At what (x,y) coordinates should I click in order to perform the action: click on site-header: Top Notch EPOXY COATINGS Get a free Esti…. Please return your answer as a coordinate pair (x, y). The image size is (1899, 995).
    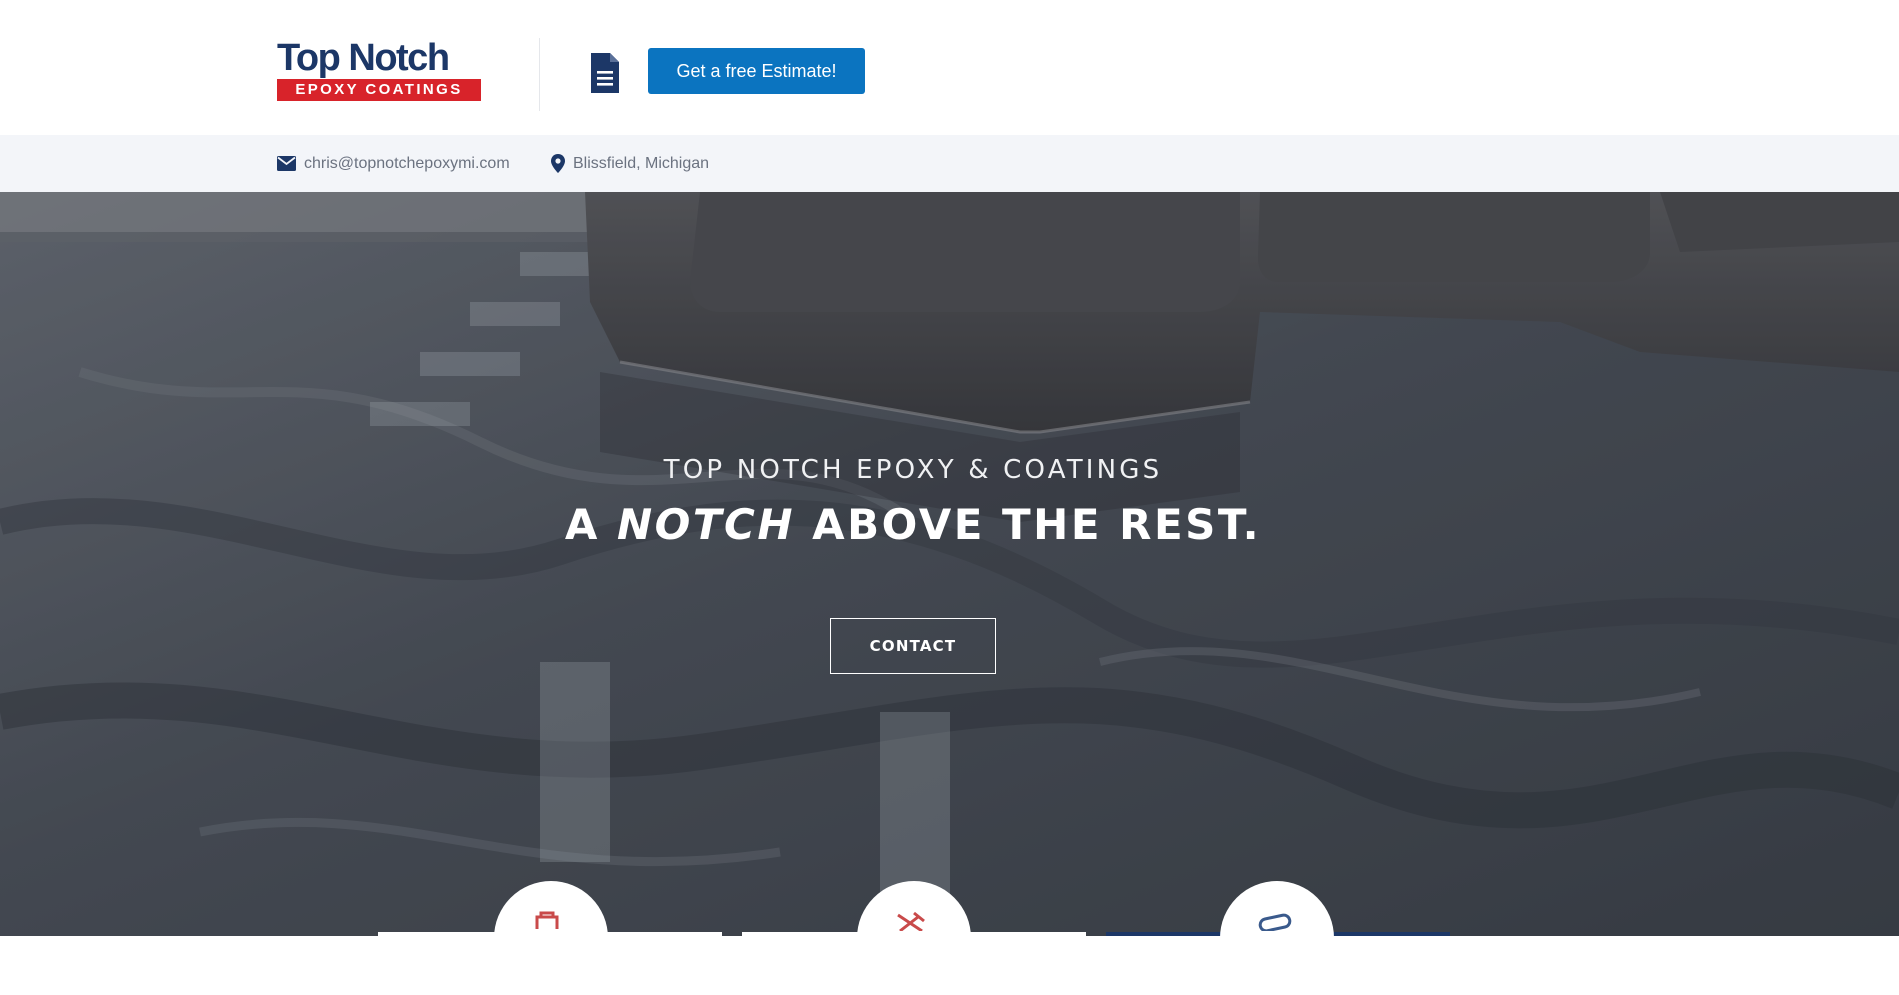
    Looking at the image, I should click on (949, 67).